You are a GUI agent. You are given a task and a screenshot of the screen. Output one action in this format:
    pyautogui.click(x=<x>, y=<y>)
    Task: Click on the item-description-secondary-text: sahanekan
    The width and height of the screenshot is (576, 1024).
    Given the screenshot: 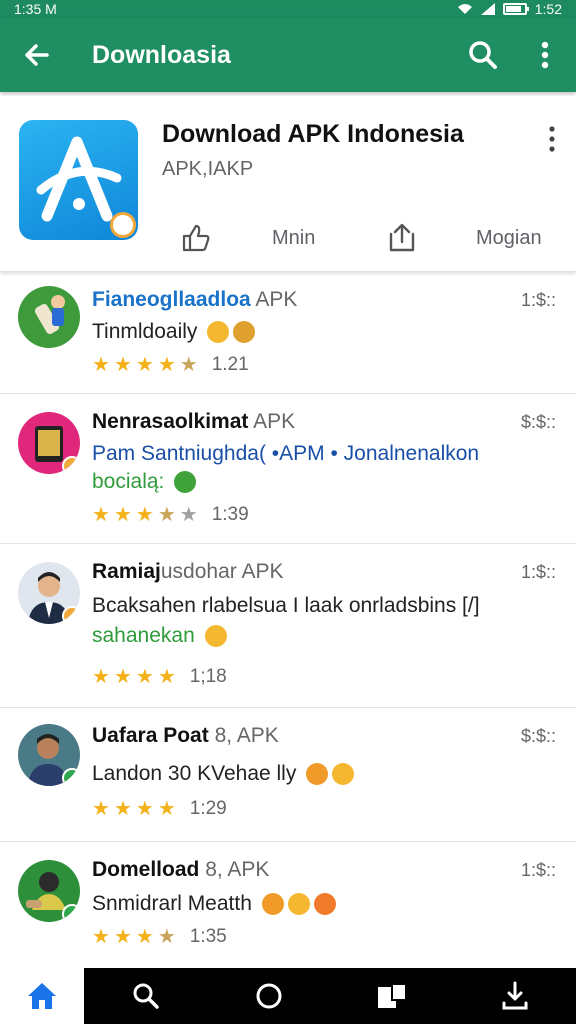 What is the action you would take?
    pyautogui.click(x=143, y=635)
    